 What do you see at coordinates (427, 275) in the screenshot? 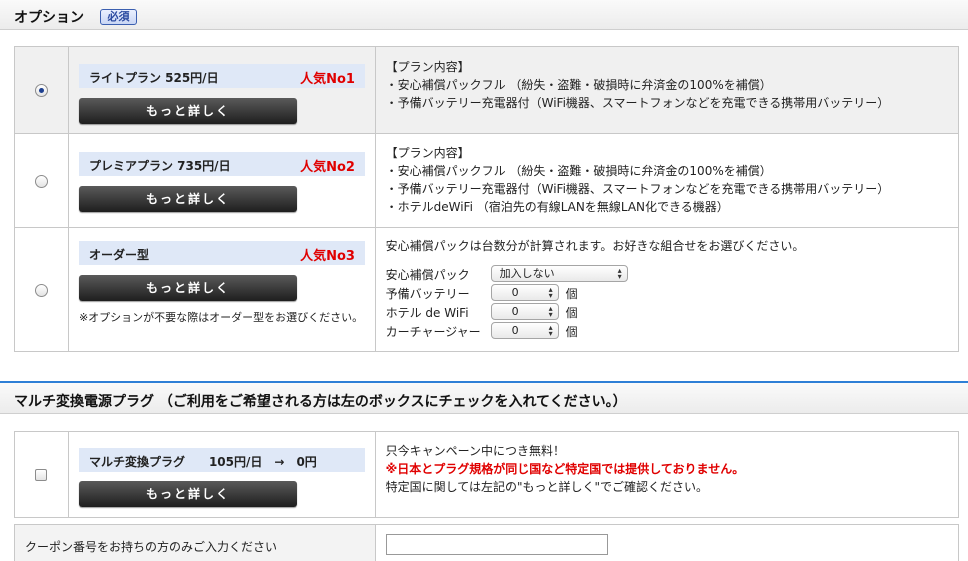
I see `field-label: 安心補償パック` at bounding box center [427, 275].